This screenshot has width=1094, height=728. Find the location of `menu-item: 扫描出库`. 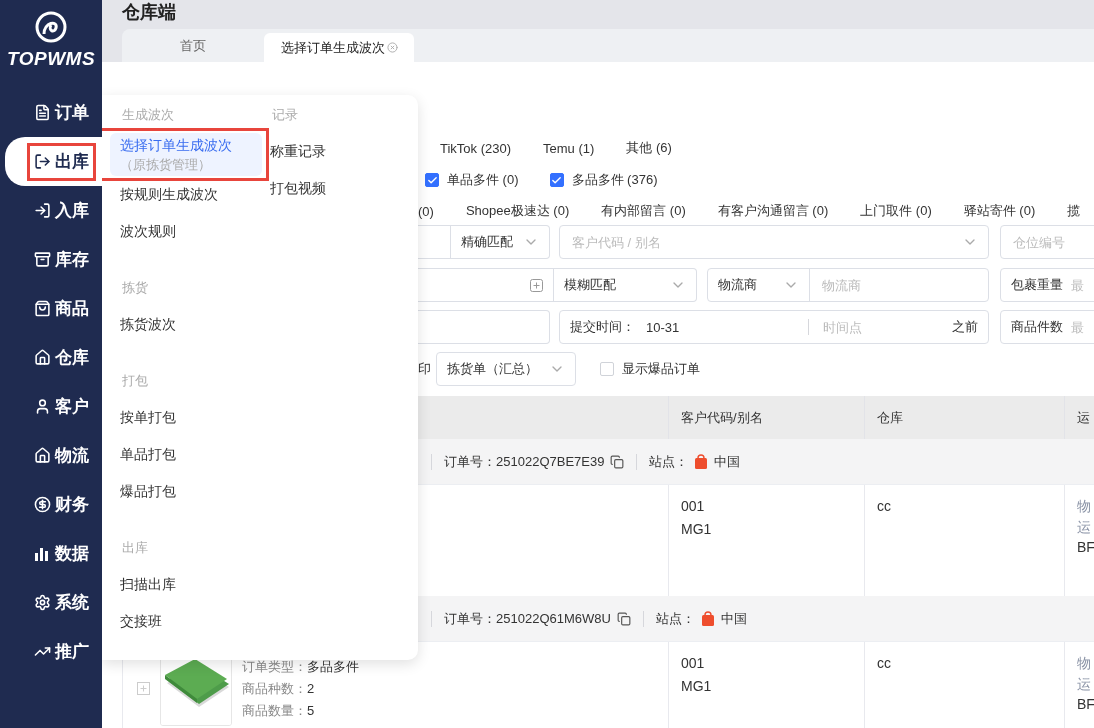

menu-item: 扫描出库 is located at coordinates (186, 584).